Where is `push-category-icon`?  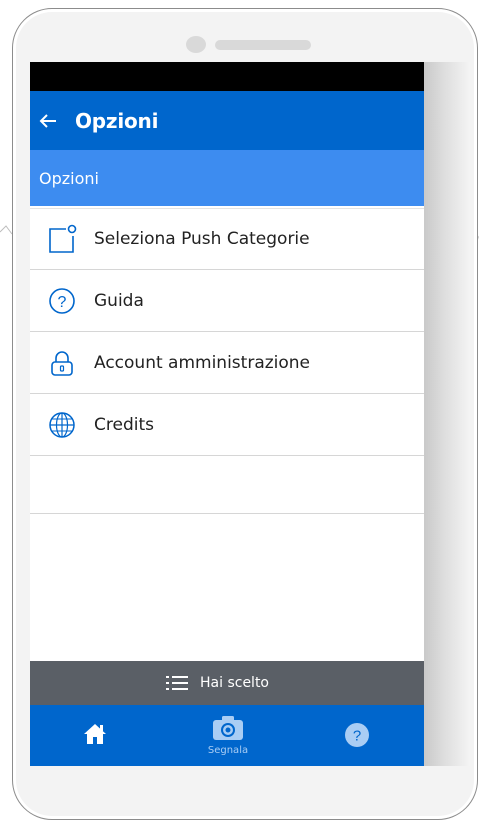
push-category-icon is located at coordinates (62, 239).